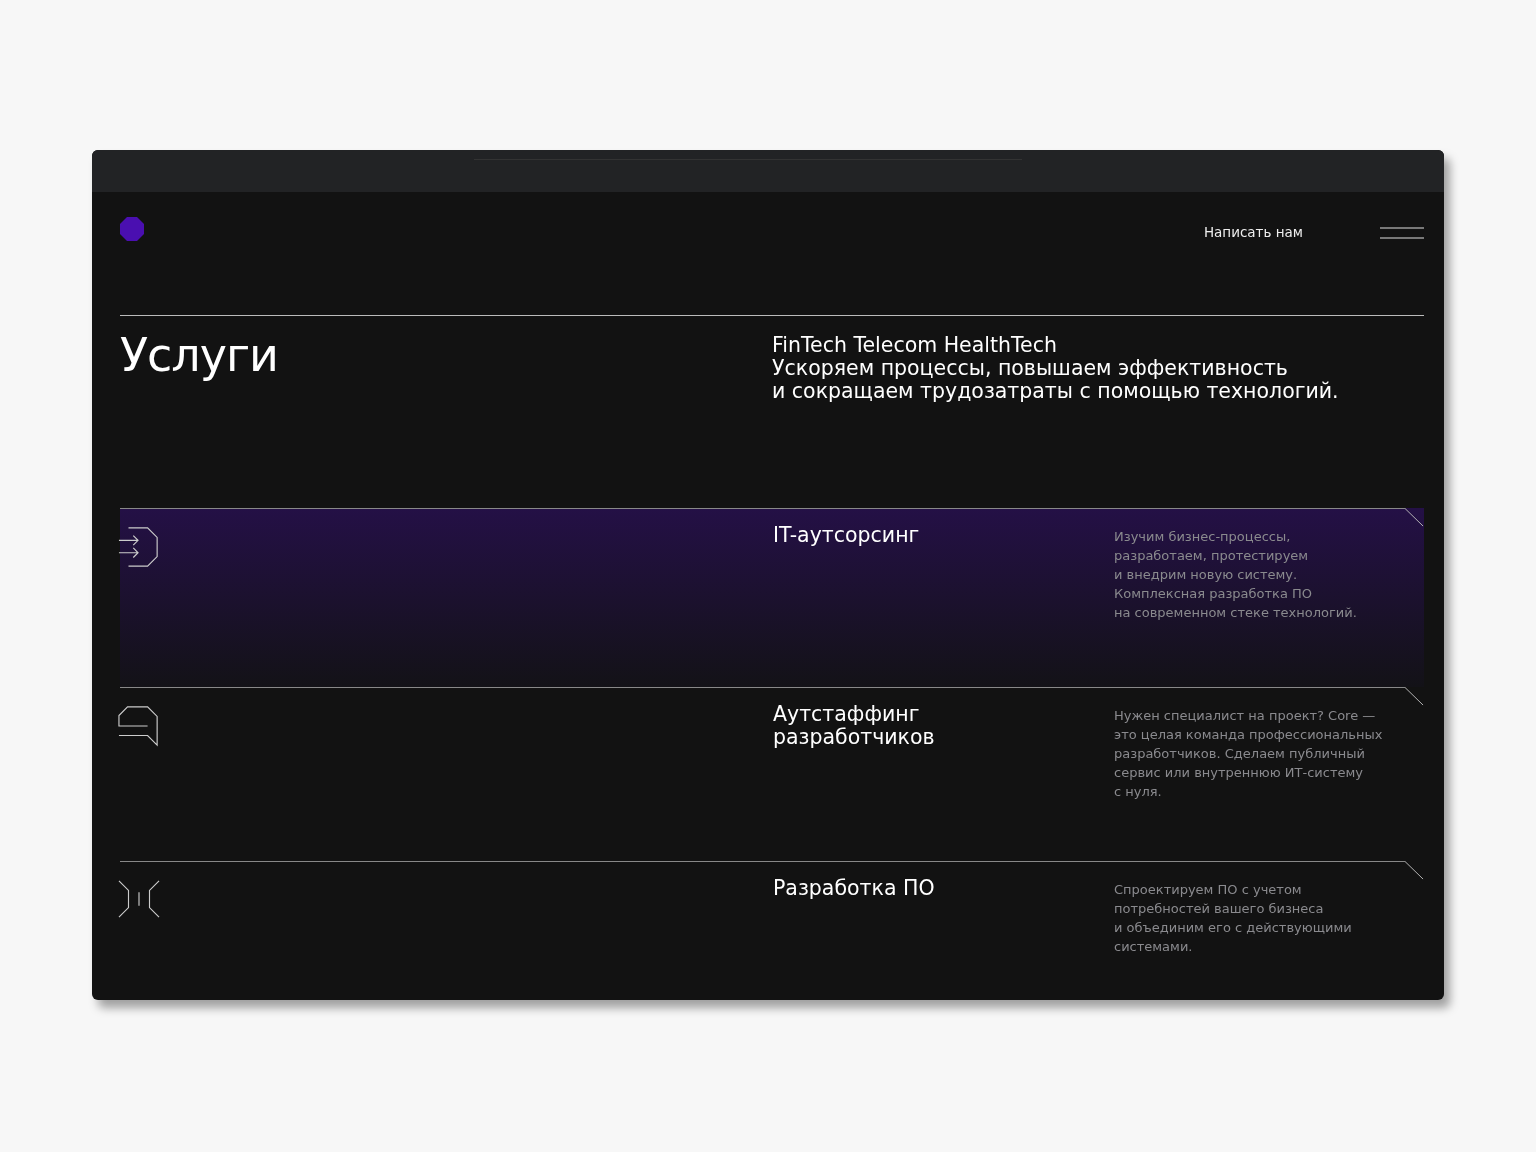 The image size is (1536, 1152). Describe the element at coordinates (772, 930) in the screenshot. I see `service-row: Разработка ПО Спроектируем ПО с учетом потребностей вашего бизнеса и объединим его с действующими системами.` at that location.